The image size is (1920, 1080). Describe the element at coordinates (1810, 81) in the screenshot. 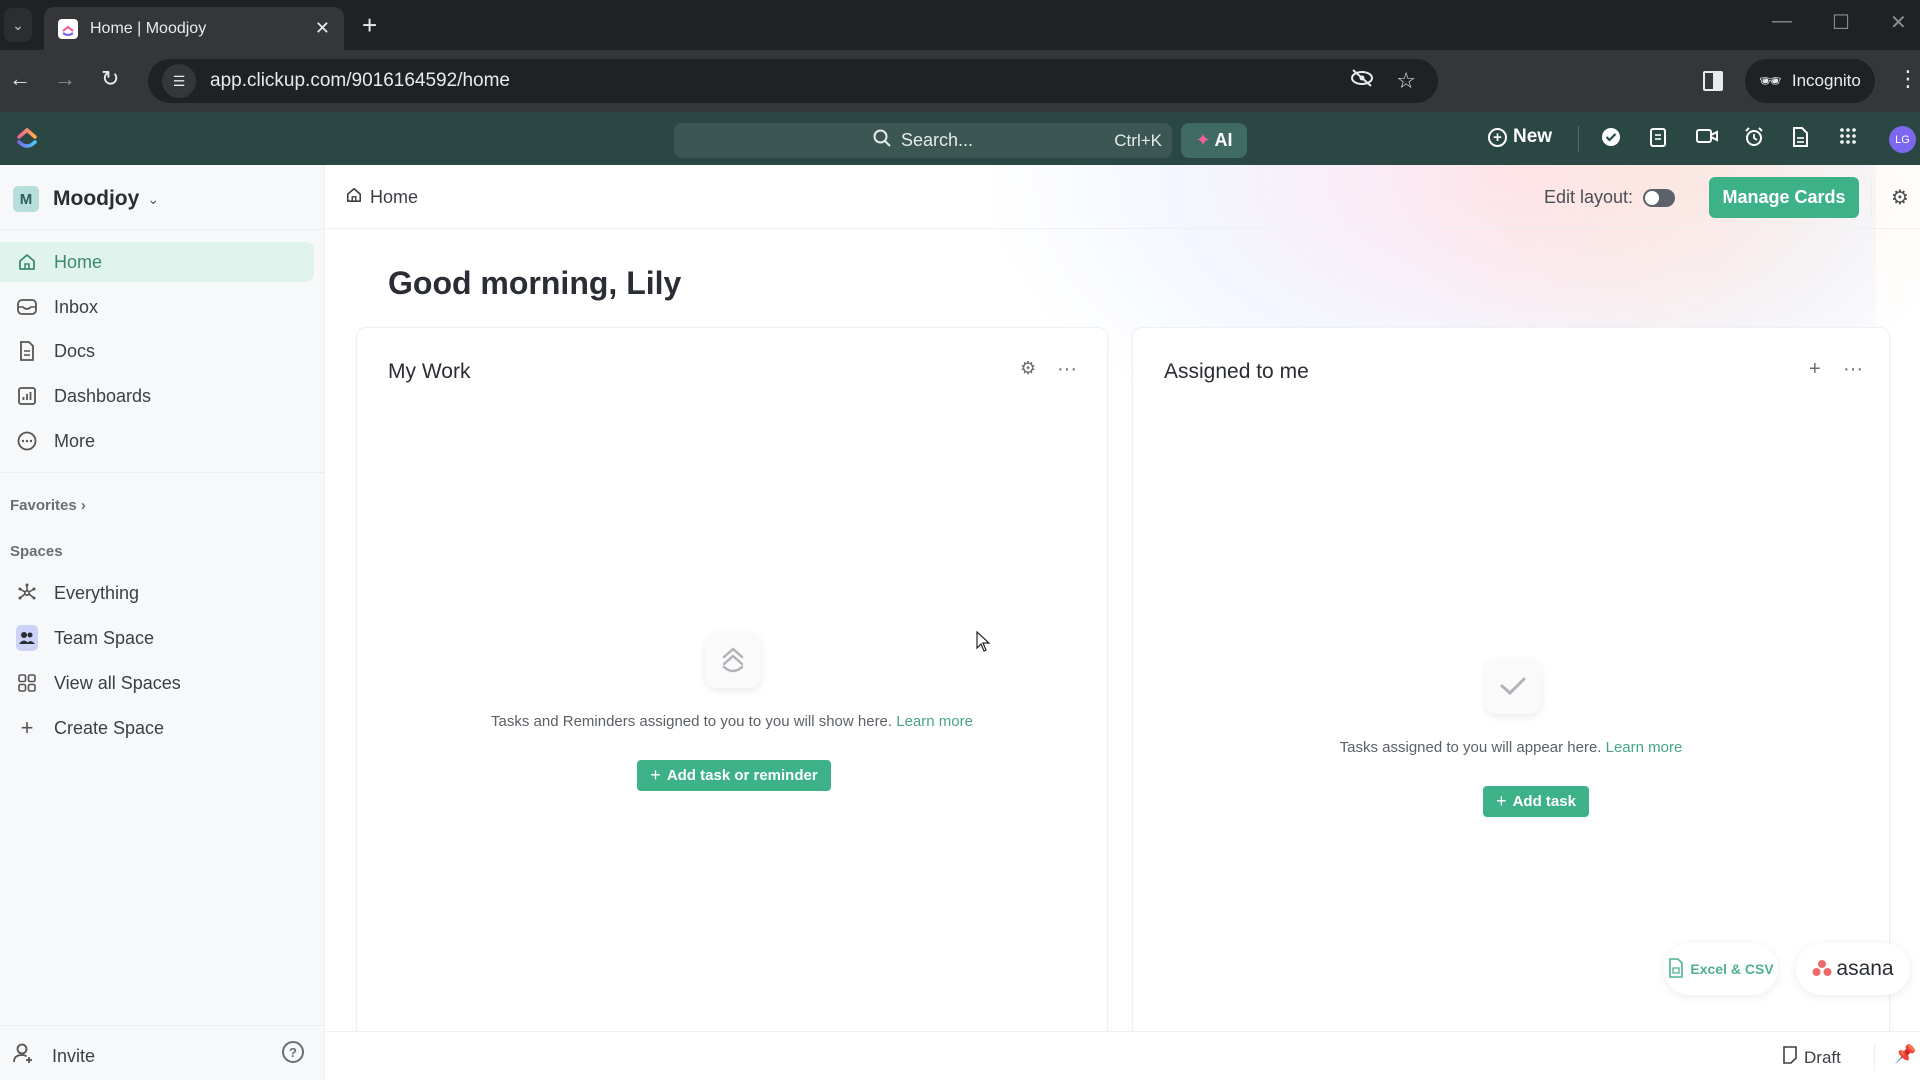

I see `incognito-indicator: 🕶 Incognito` at that location.